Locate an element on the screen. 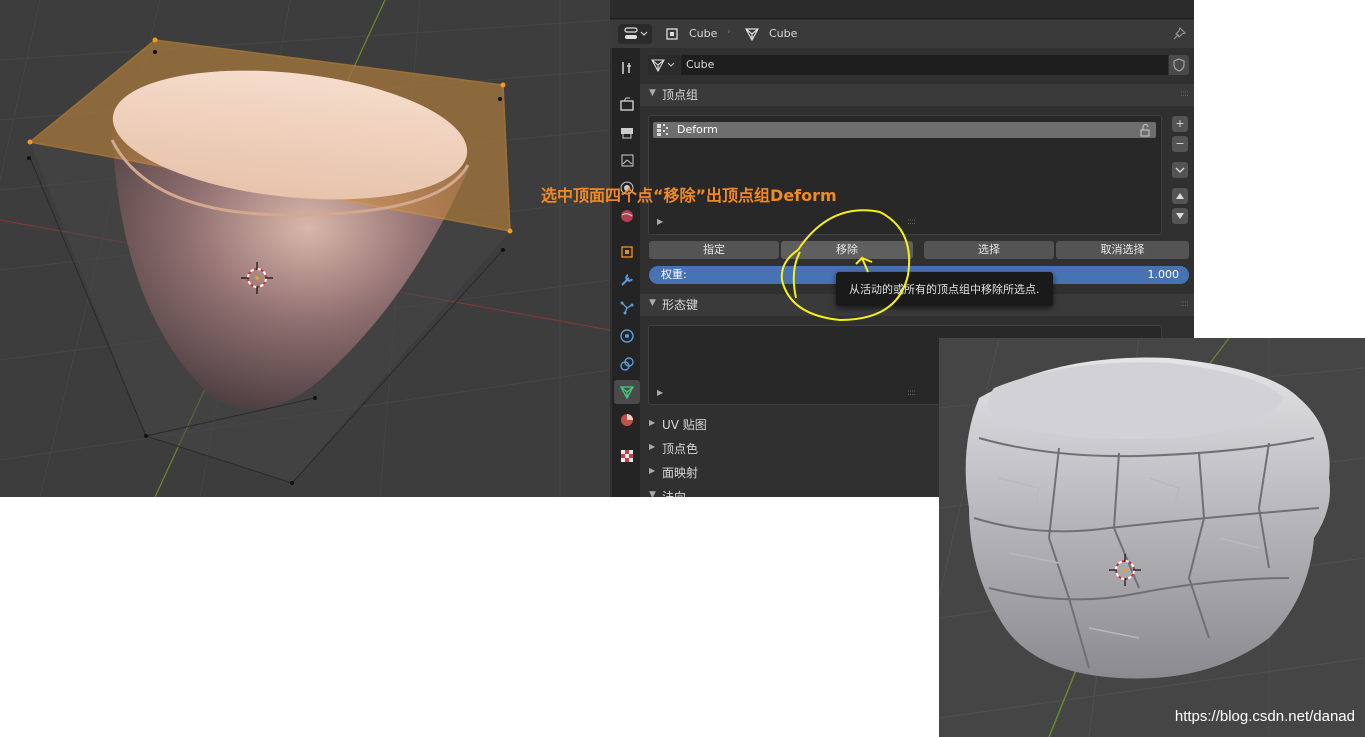  highlight-circle is located at coordinates (845, 265).